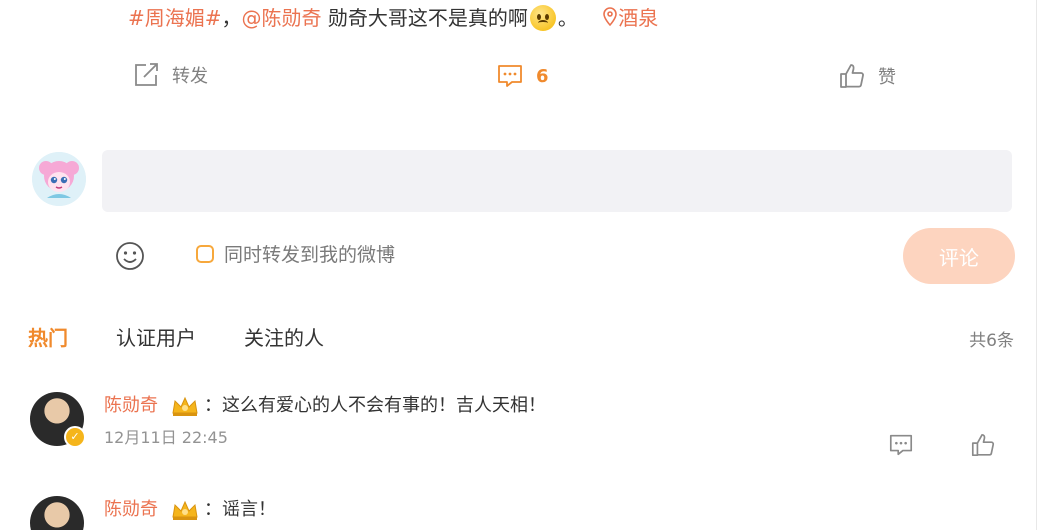 The height and width of the screenshot is (530, 1040). Describe the element at coordinates (867, 76) in the screenshot. I see `like-button: 赞` at that location.